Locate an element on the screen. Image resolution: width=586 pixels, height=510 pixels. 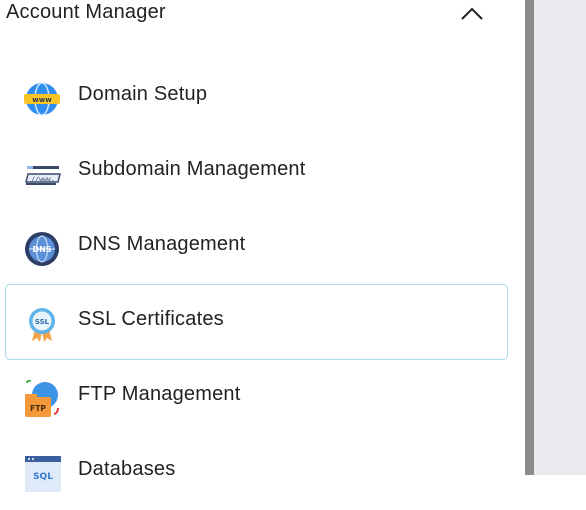
ftp-folder-icon: FTP is located at coordinates (42, 398).